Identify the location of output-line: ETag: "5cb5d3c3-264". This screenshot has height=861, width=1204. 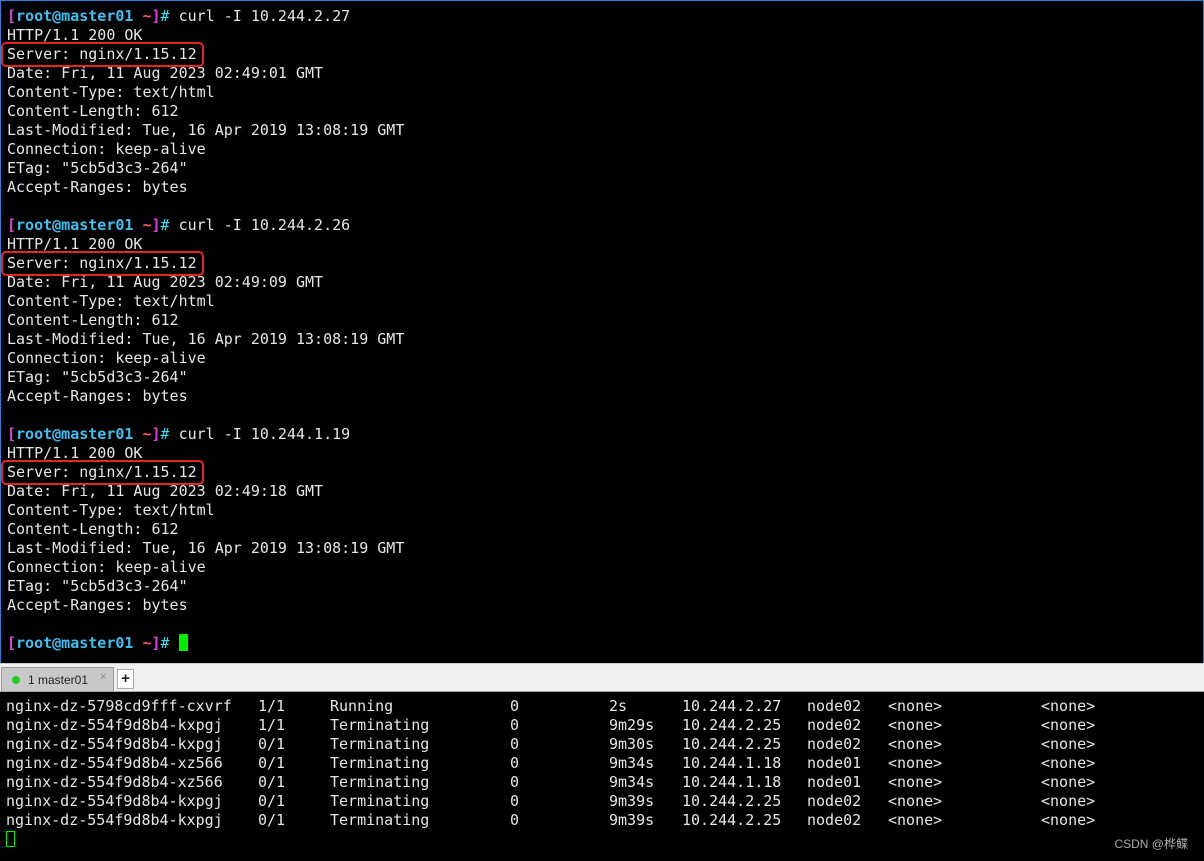
(205, 377).